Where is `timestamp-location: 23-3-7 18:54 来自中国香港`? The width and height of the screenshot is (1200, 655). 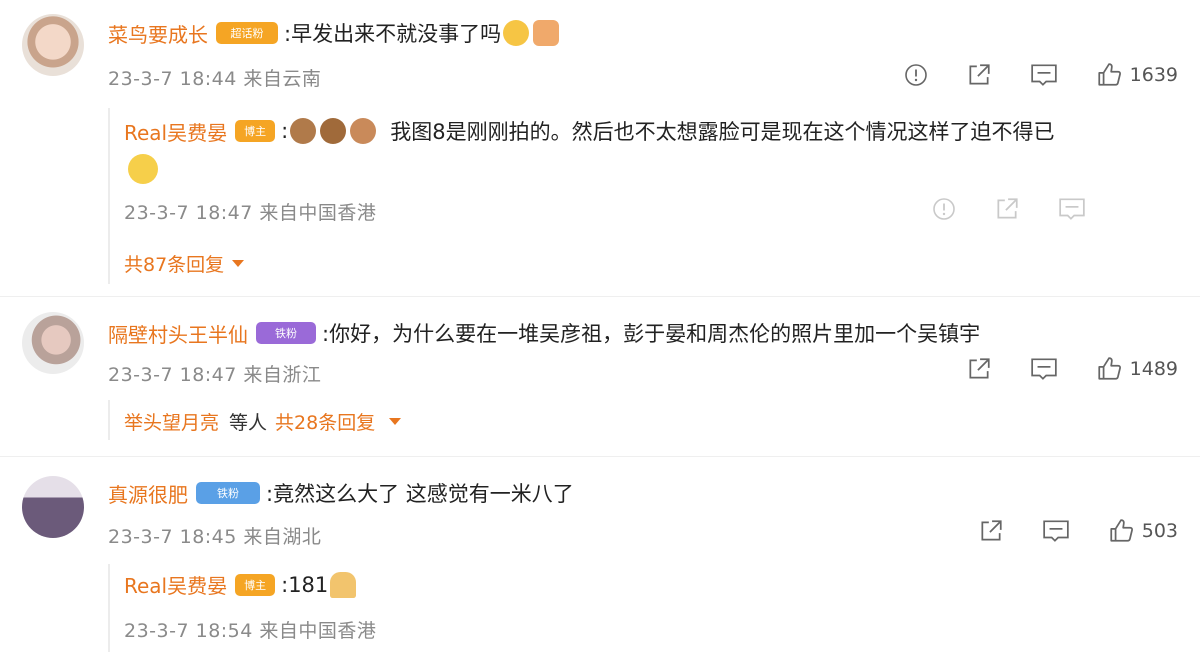
timestamp-location: 23-3-7 18:54 来自中国香港 is located at coordinates (250, 631).